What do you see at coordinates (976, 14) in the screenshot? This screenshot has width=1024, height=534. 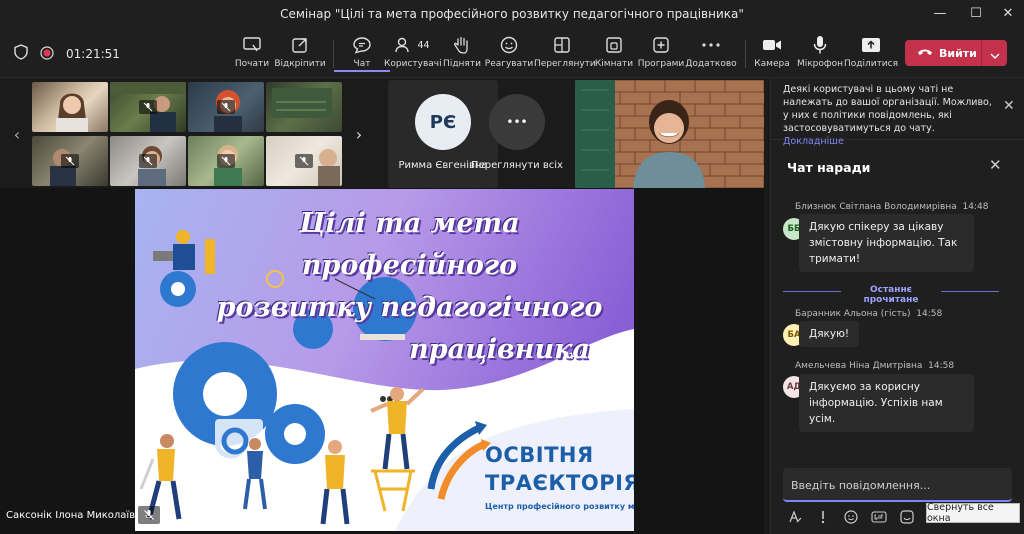 I see `maximize-button: ☐` at bounding box center [976, 14].